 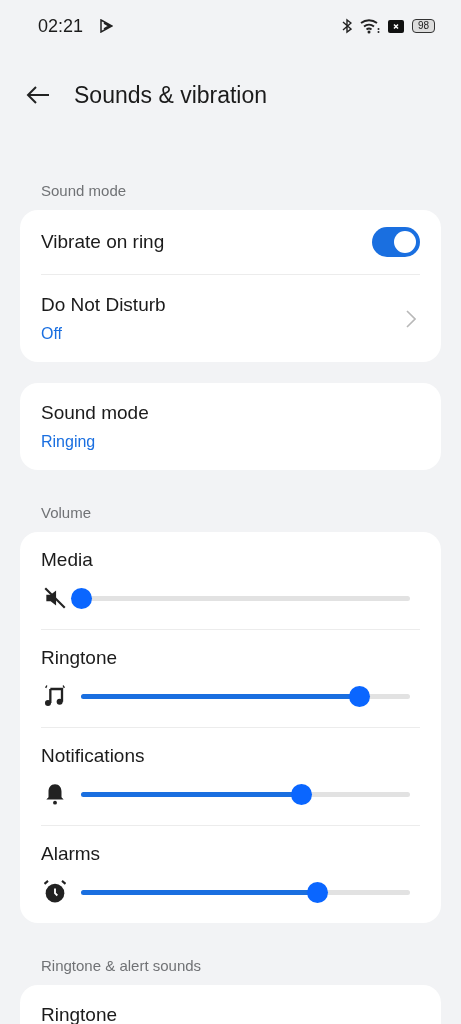 What do you see at coordinates (84, 191) in the screenshot?
I see `section-label: Sound mode` at bounding box center [84, 191].